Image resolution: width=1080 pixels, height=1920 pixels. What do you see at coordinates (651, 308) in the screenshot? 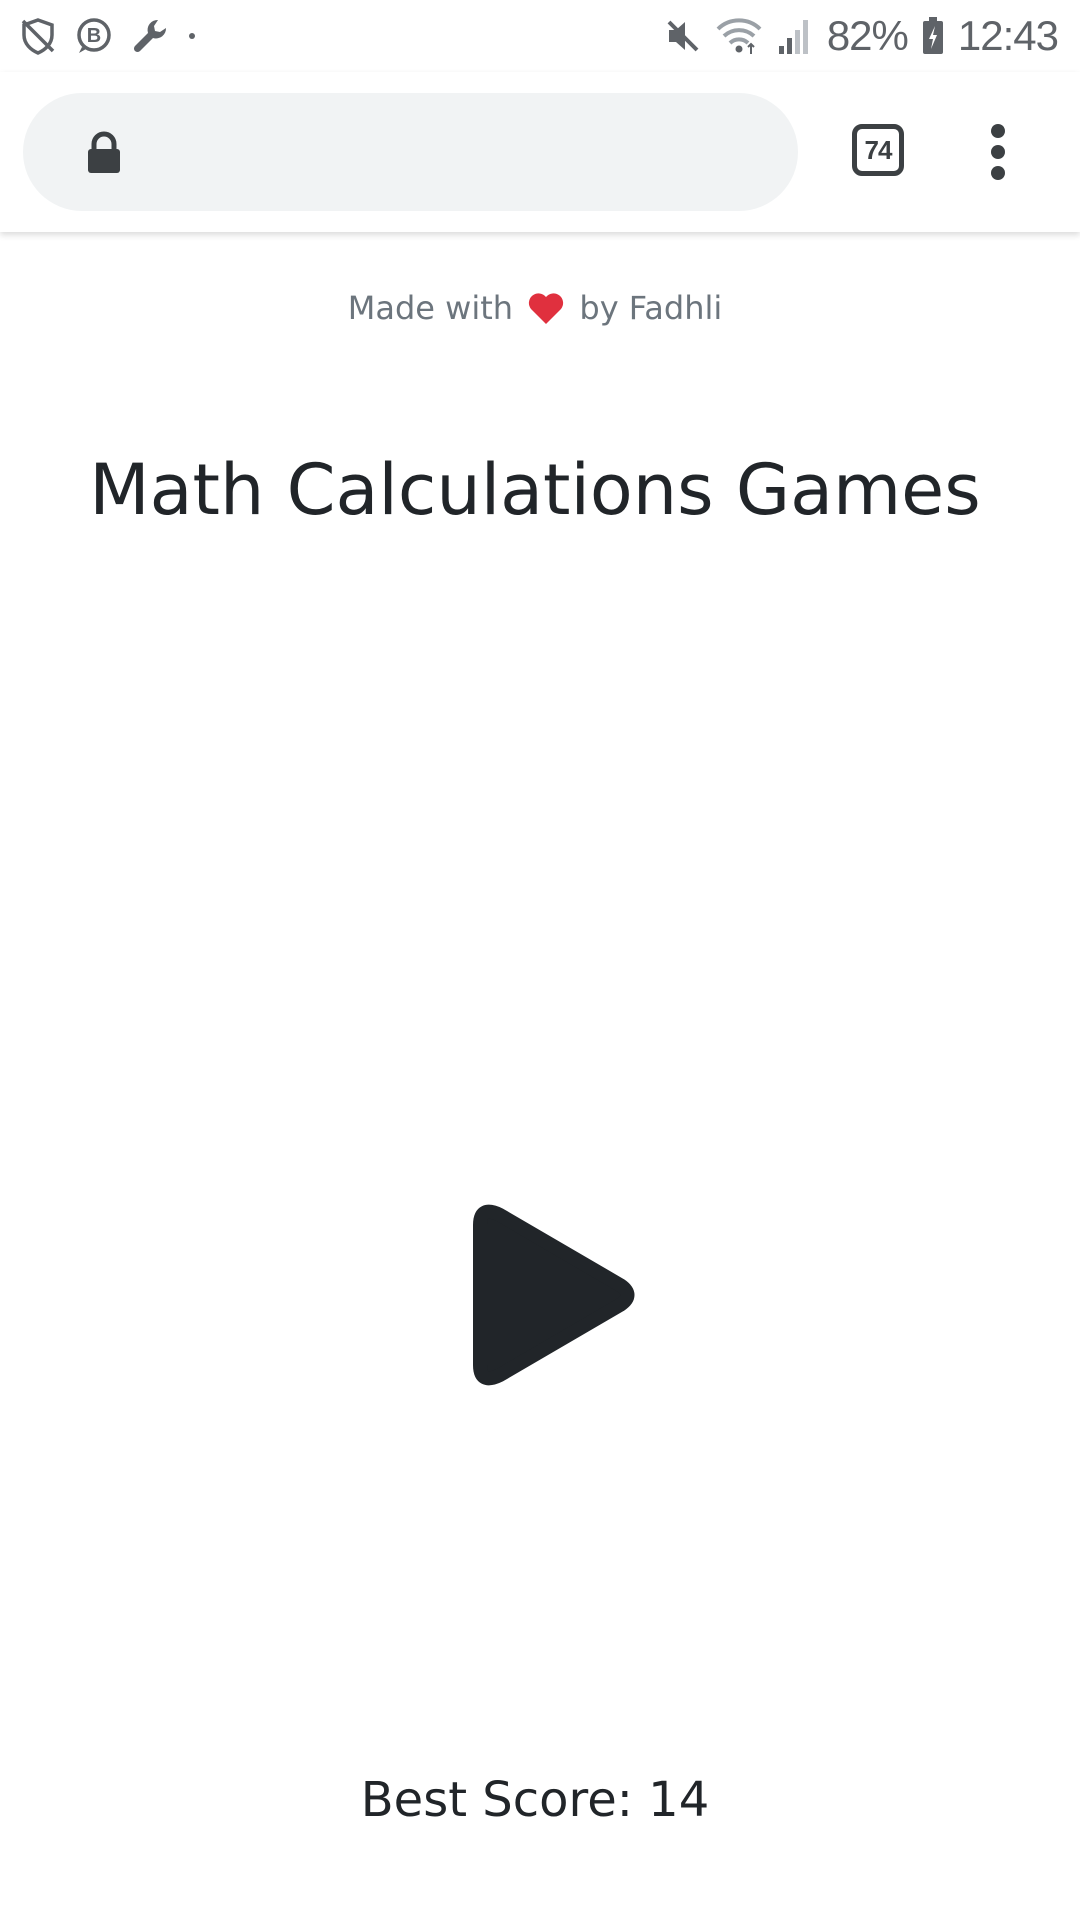
I see `credit-suffix: by Fadhli` at bounding box center [651, 308].